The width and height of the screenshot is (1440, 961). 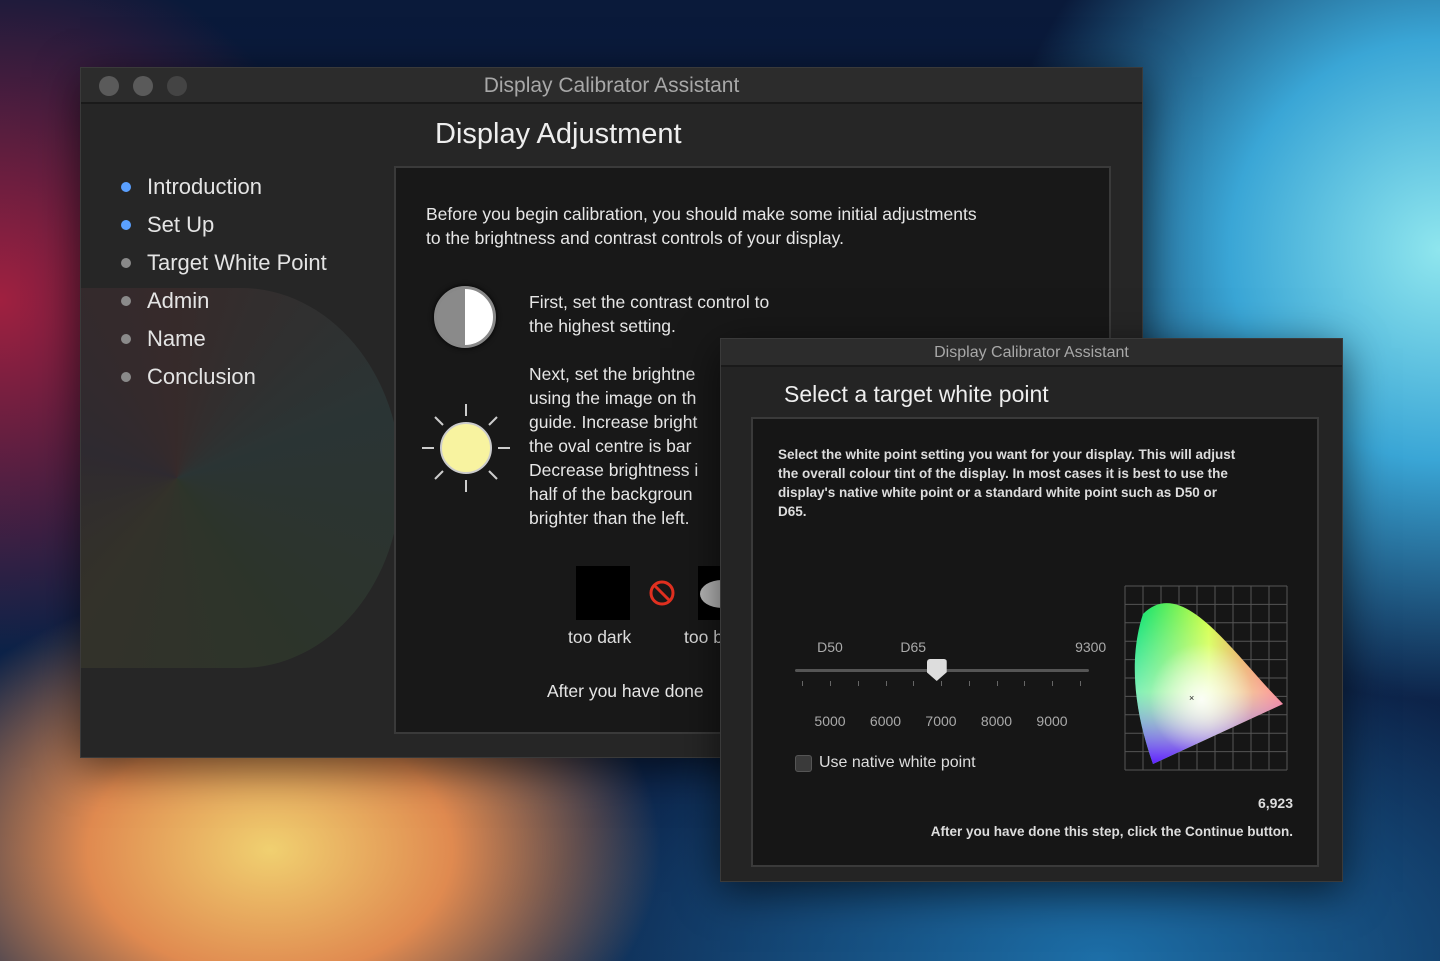 What do you see at coordinates (612, 374) in the screenshot?
I see `brightness-line: Next, set the brightne` at bounding box center [612, 374].